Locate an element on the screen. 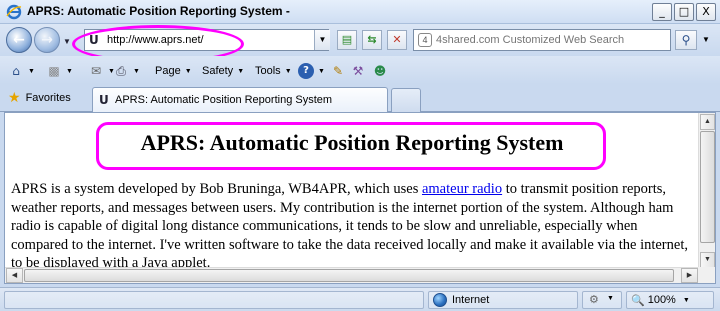 This screenshot has width=720, height=311. addon-icon: ⚒ is located at coordinates (358, 71).